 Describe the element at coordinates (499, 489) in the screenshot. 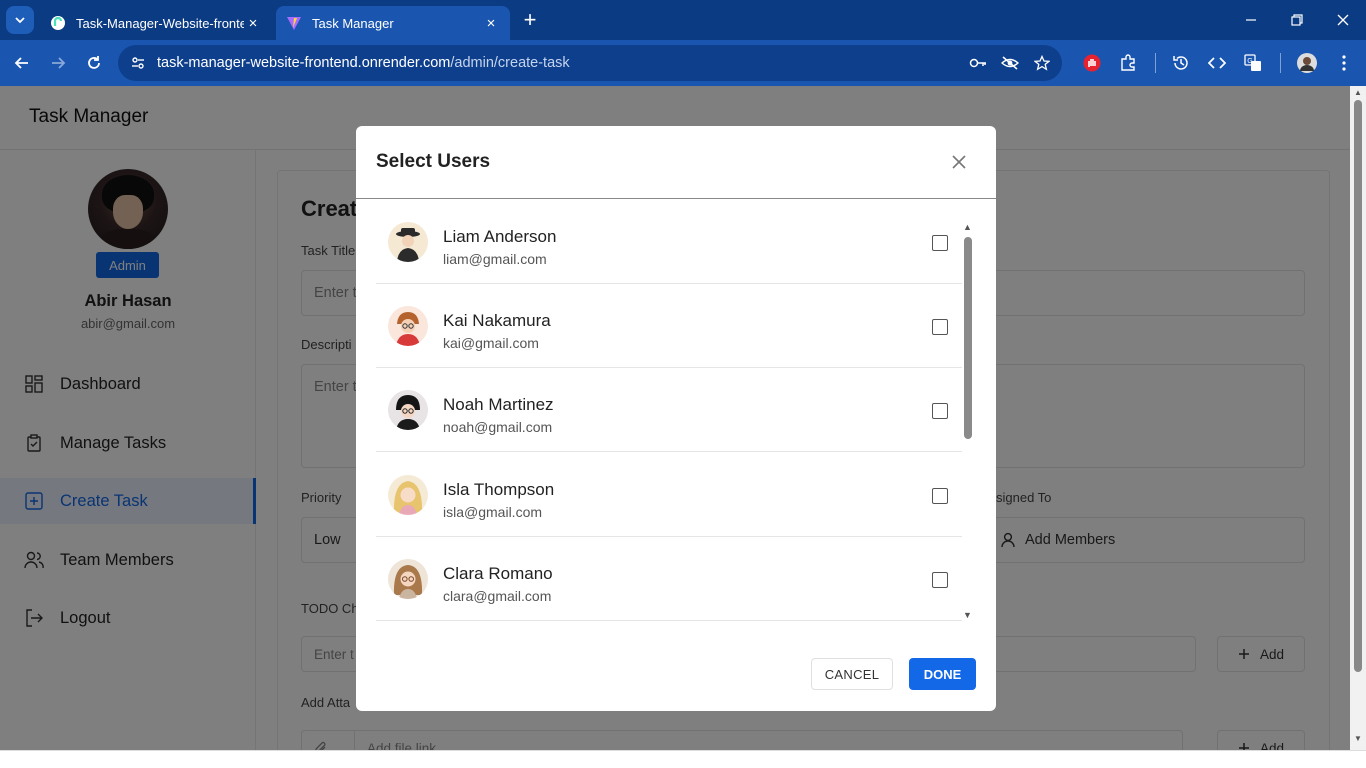

I see `user-name: Isla Thompson` at that location.